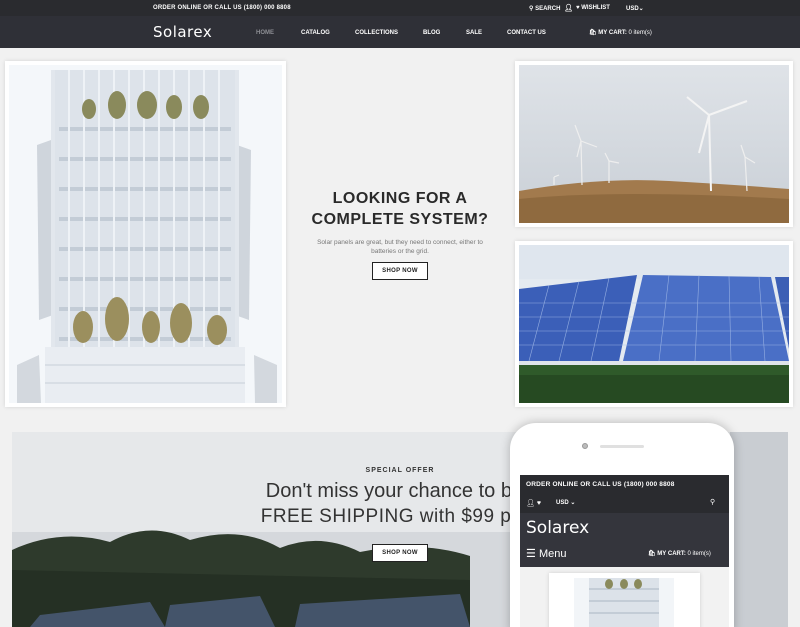 The image size is (800, 627). What do you see at coordinates (182, 32) in the screenshot?
I see `site-logo: Solarex` at bounding box center [182, 32].